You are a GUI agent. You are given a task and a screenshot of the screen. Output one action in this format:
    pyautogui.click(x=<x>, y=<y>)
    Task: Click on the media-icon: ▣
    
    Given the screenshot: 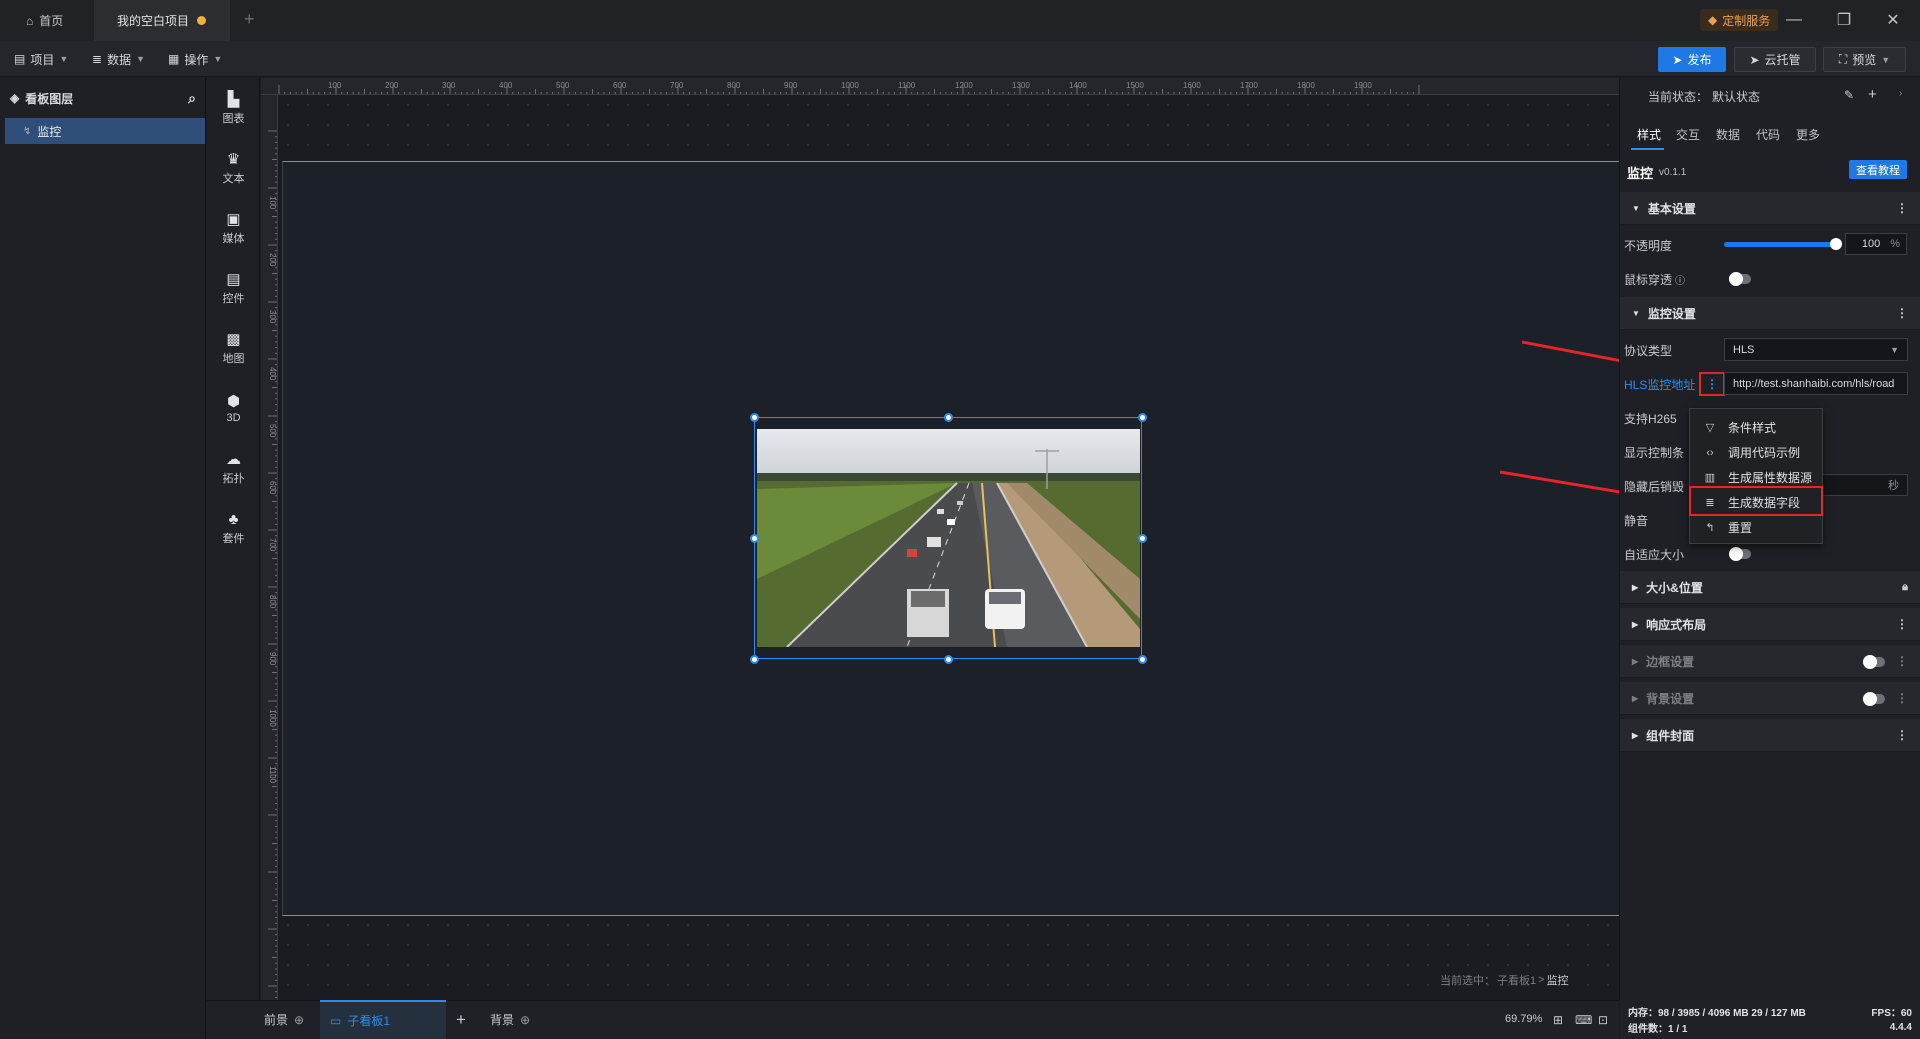 What is the action you would take?
    pyautogui.click(x=233, y=219)
    